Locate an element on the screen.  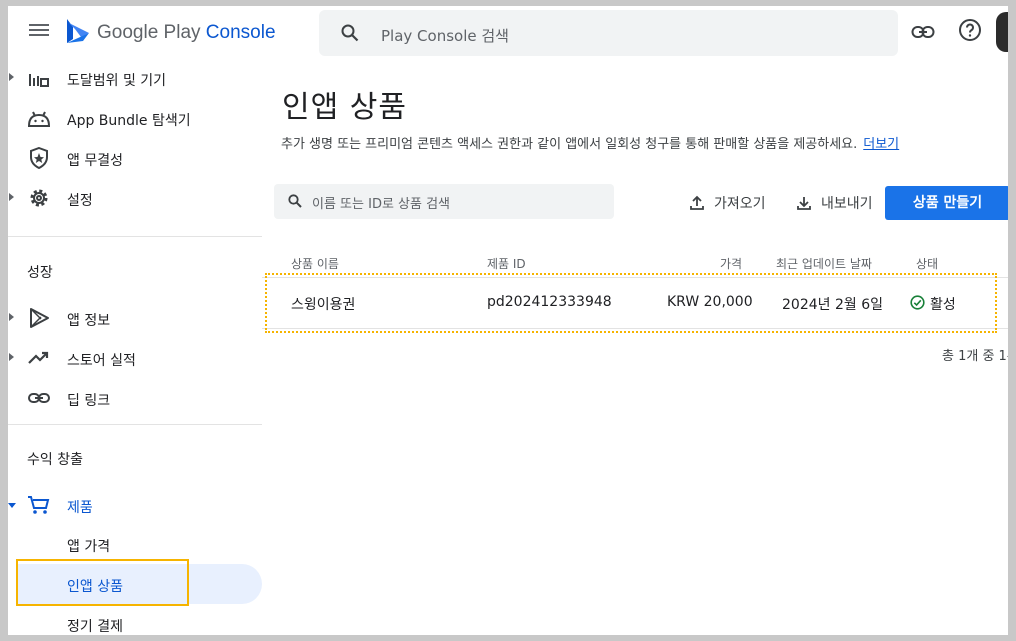
cell-product-name: 스윙이용권 is located at coordinates (323, 305).